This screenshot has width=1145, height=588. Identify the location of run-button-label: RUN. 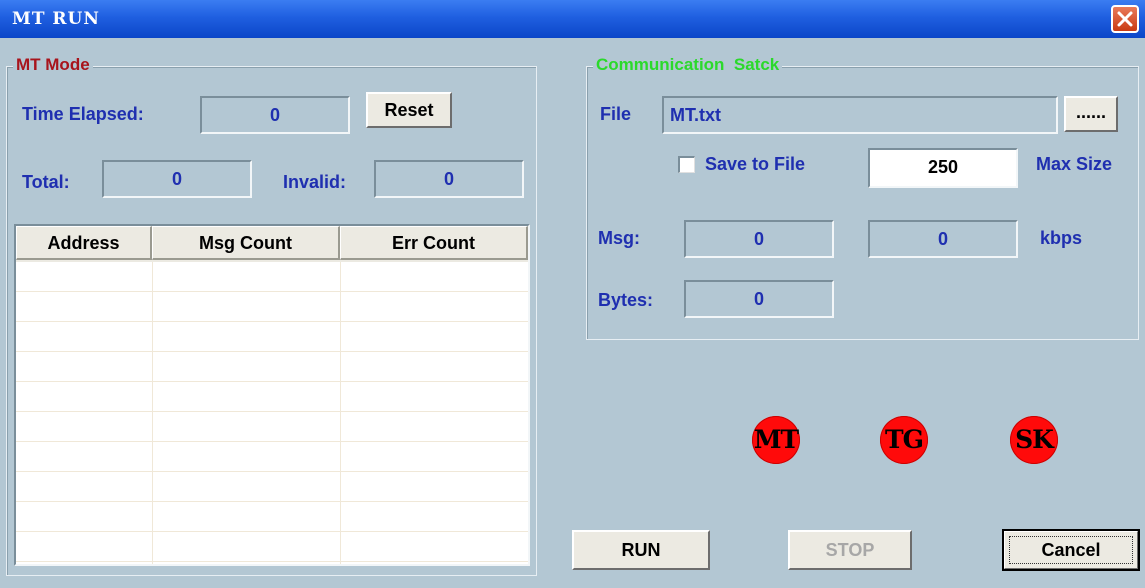
(641, 550).